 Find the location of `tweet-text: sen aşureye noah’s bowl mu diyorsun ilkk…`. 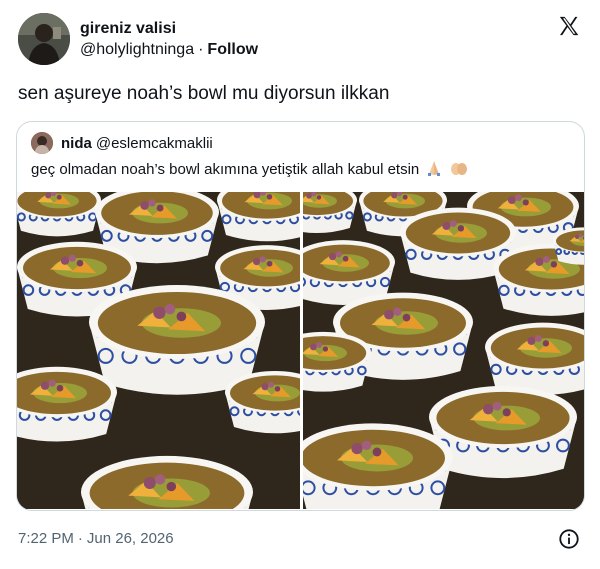

tweet-text: sen aşureye noah’s bowl mu diyorsun ilkk… is located at coordinates (204, 93).